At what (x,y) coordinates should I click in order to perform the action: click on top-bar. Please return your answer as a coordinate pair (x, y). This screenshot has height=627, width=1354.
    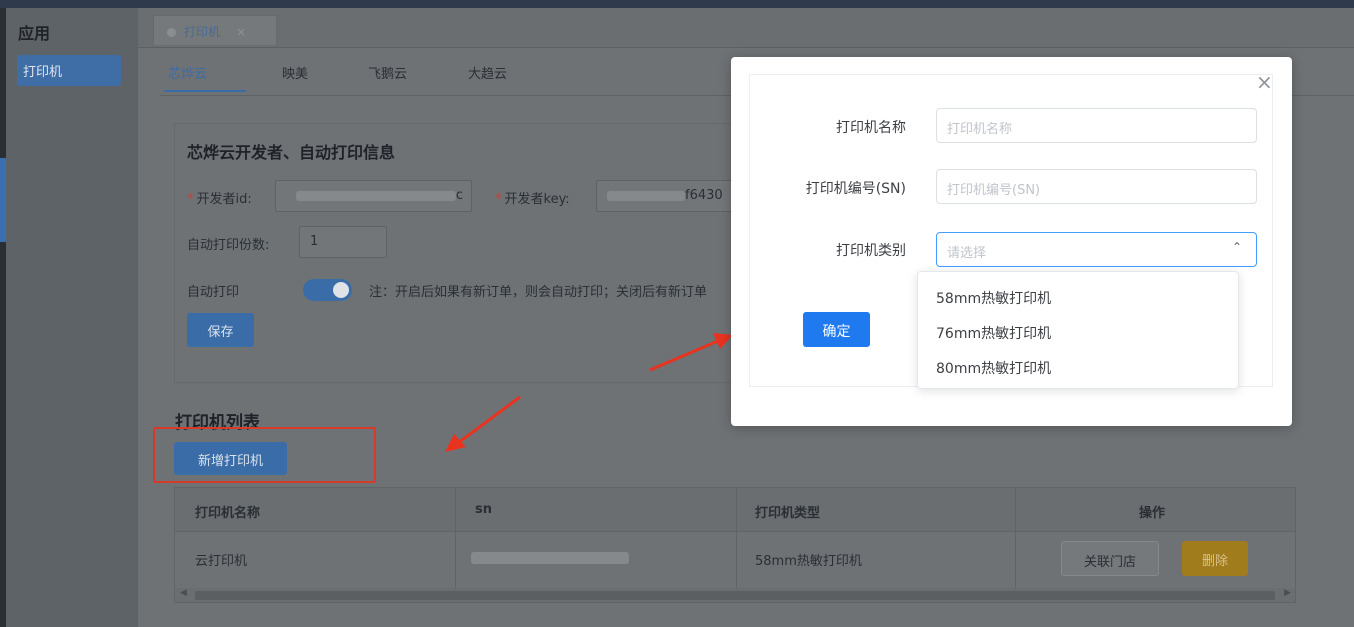
    Looking at the image, I should click on (677, 4).